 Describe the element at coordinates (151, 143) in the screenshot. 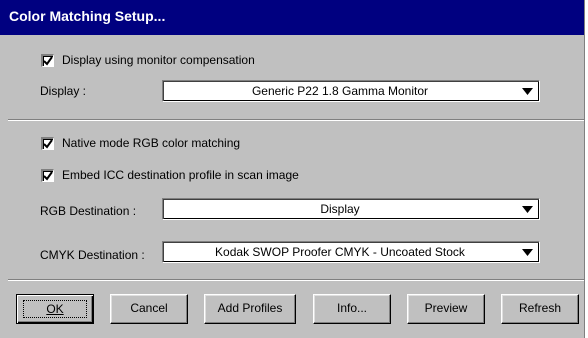

I see `native-rgb-matching-label: Native mode RGB color matching` at that location.